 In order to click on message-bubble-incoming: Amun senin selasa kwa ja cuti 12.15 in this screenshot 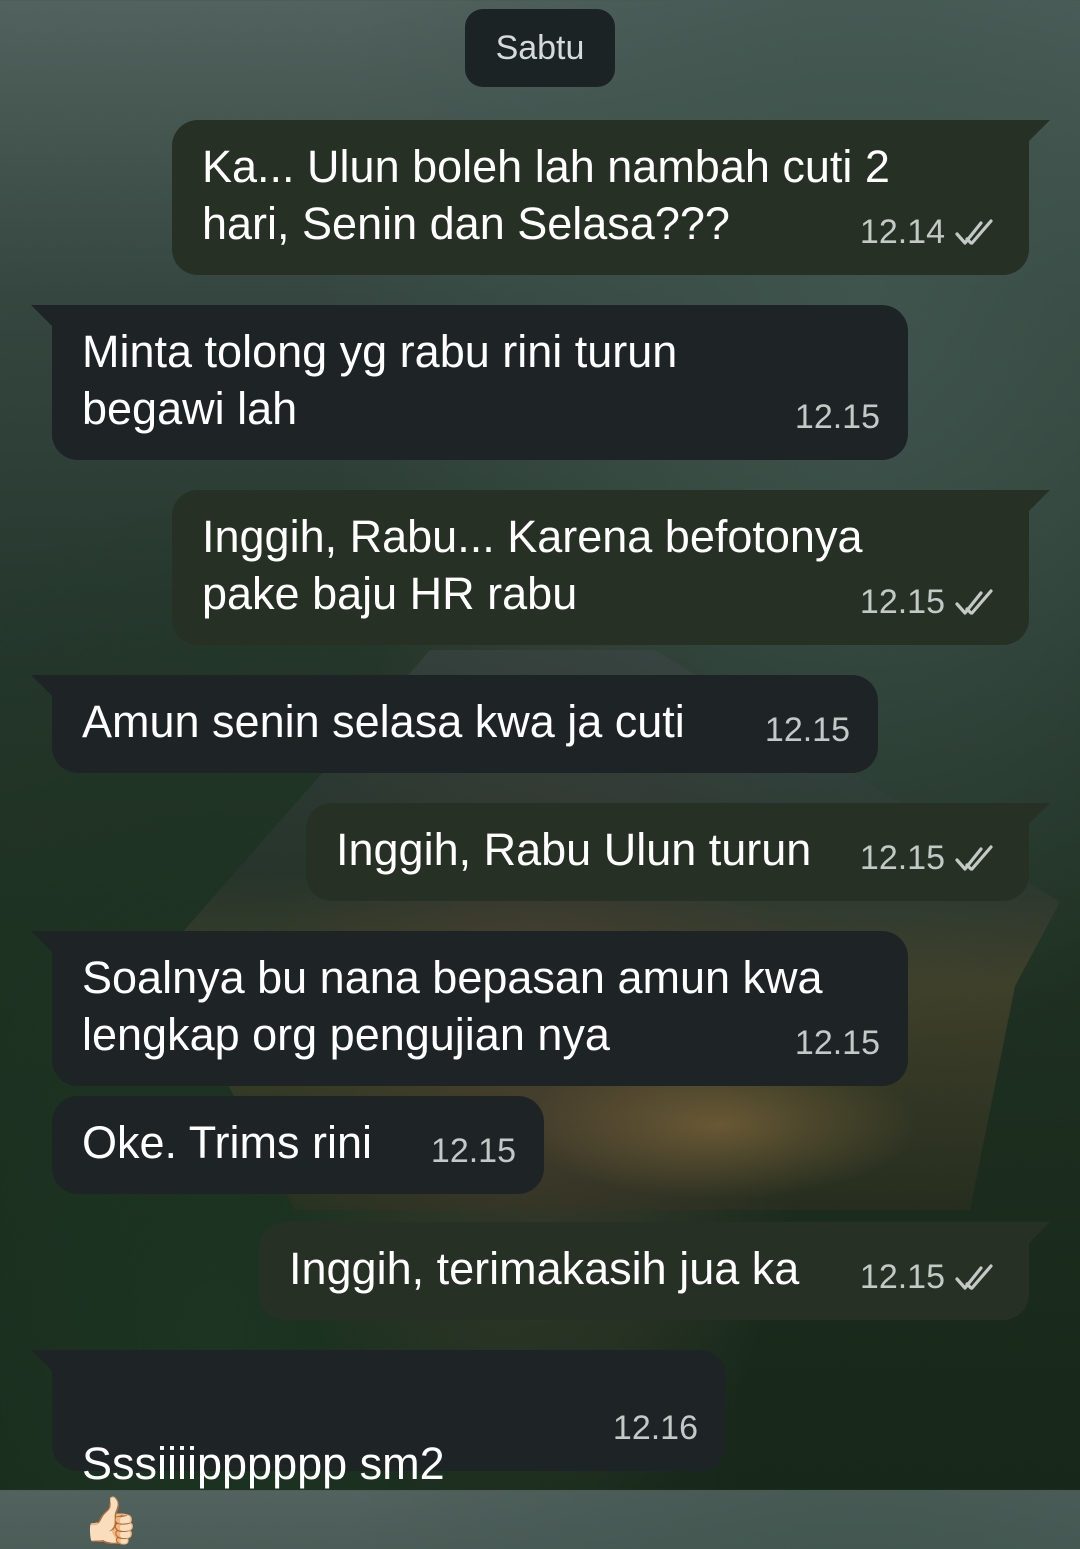, I will do `click(465, 724)`.